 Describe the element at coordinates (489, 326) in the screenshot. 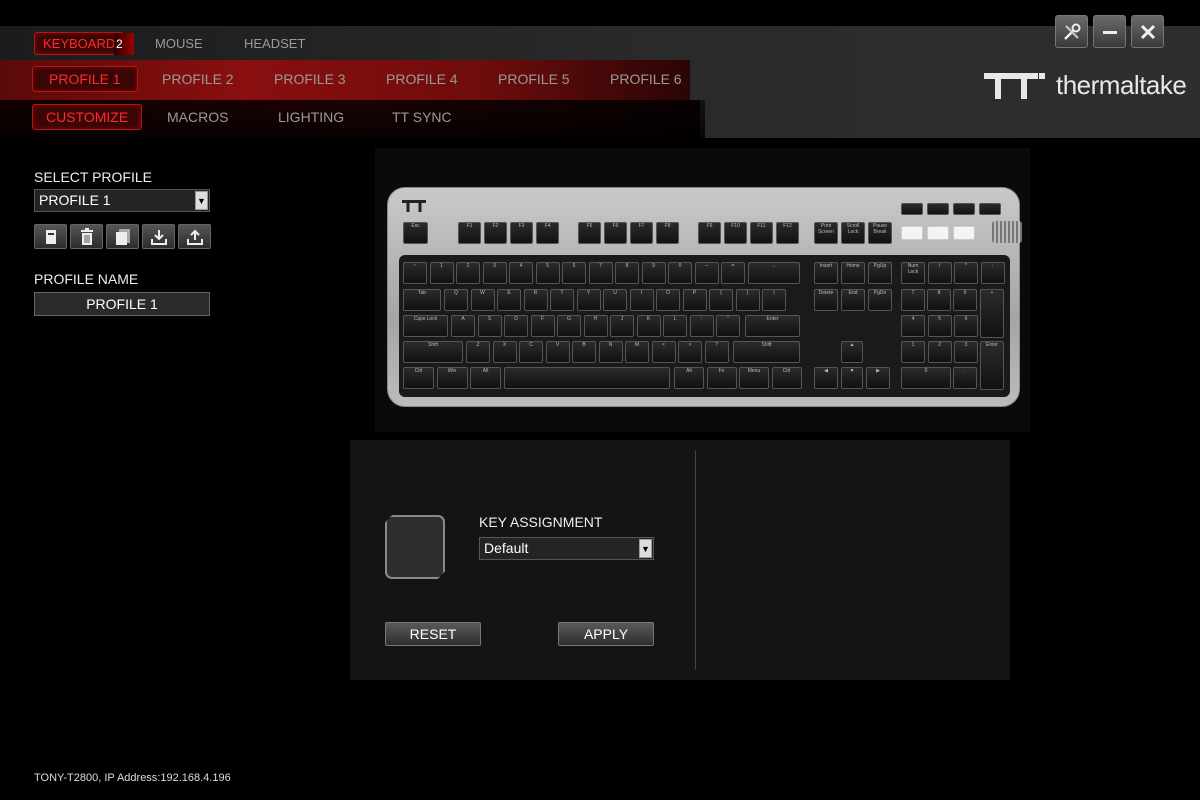

I see `key-a-1: S` at that location.